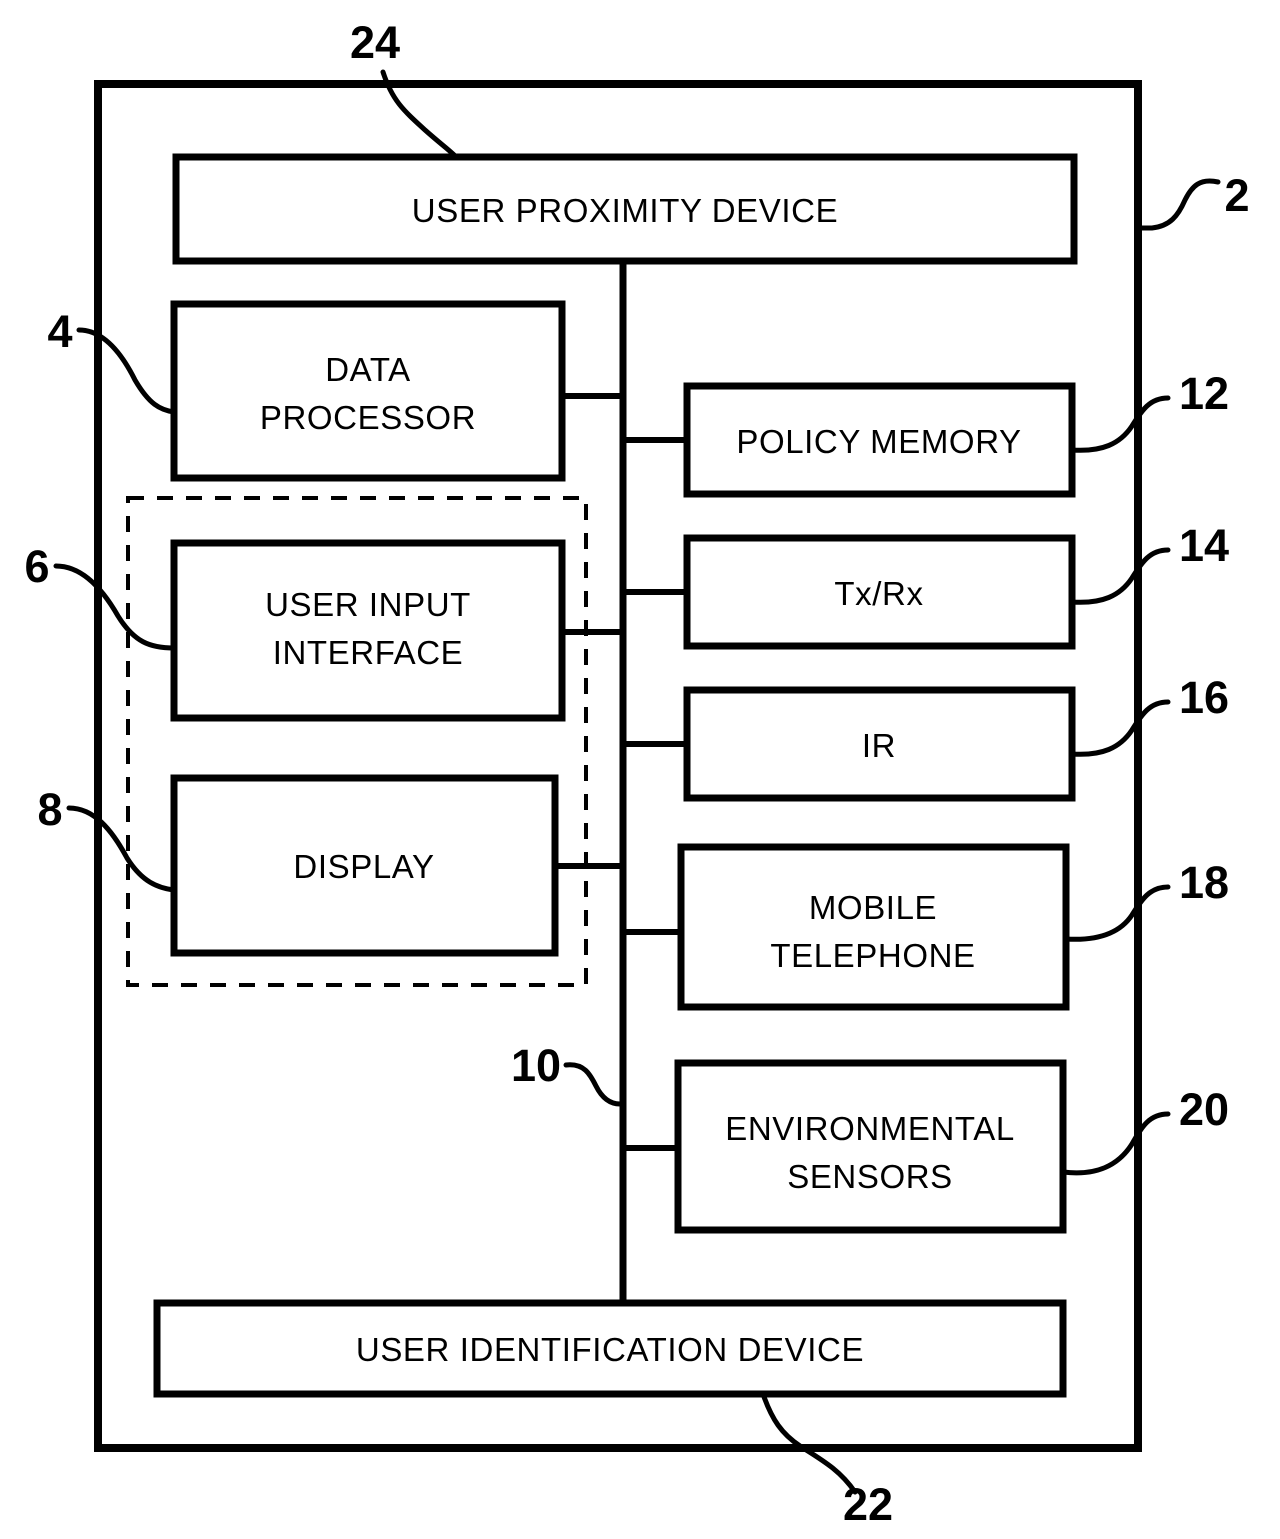  I want to click on block-user-input-interface: USER INPUT INTERFACE, so click(368, 630).